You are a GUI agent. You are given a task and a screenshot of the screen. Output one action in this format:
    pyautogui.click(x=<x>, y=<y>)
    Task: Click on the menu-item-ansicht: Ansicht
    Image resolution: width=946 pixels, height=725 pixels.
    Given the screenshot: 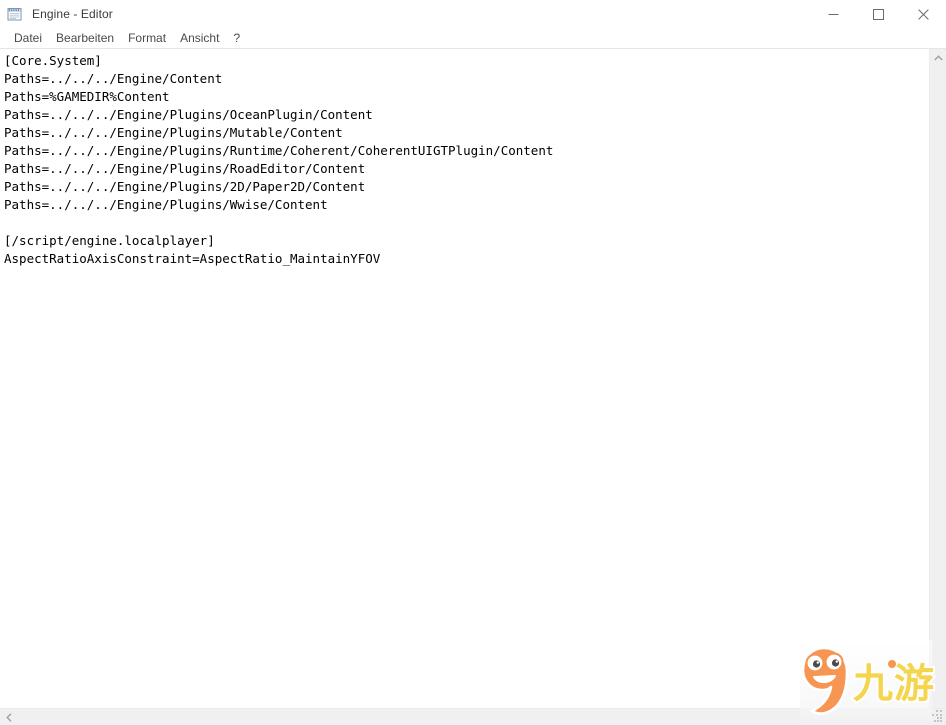 What is the action you would take?
    pyautogui.click(x=199, y=38)
    